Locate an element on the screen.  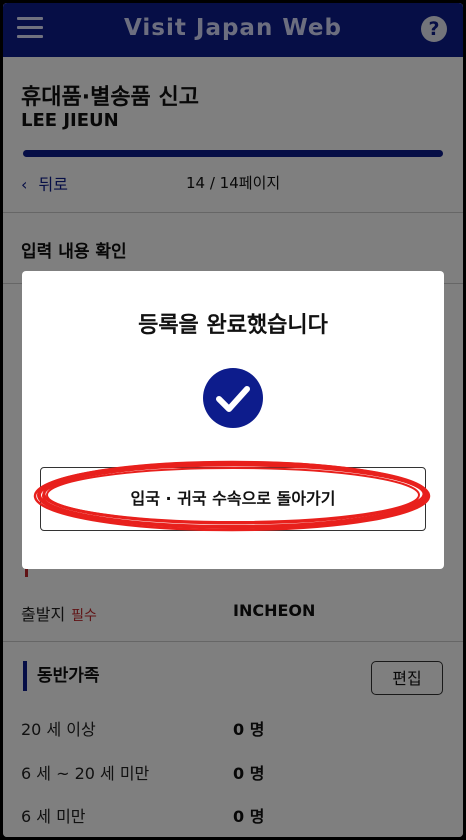
return-to-procedures-button: 입국 · 귀국 수속으로 돌아가기 is located at coordinates (233, 499).